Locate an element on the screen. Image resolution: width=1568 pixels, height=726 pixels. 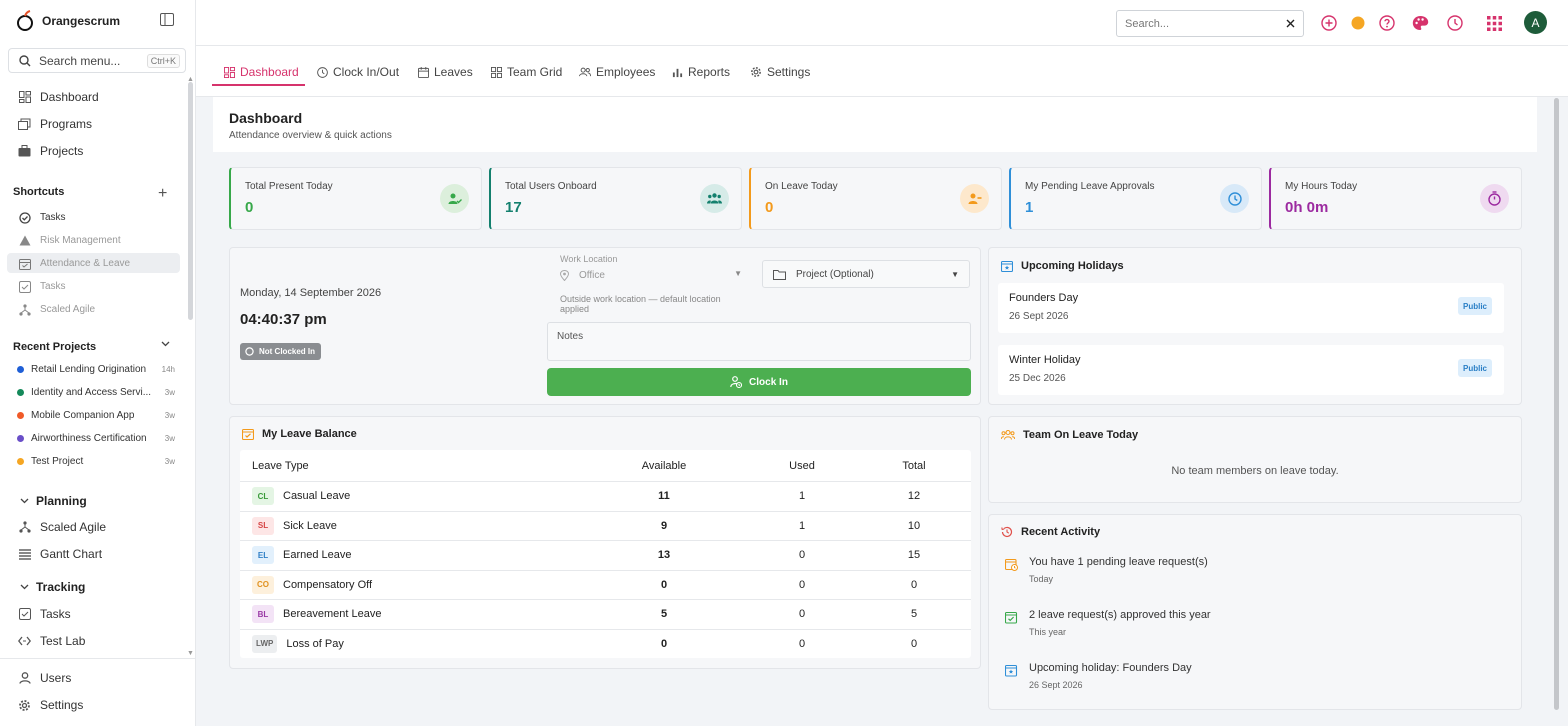
shortcut-item-attendance-leave: Attendance & Leave is located at coordinates (74, 263).